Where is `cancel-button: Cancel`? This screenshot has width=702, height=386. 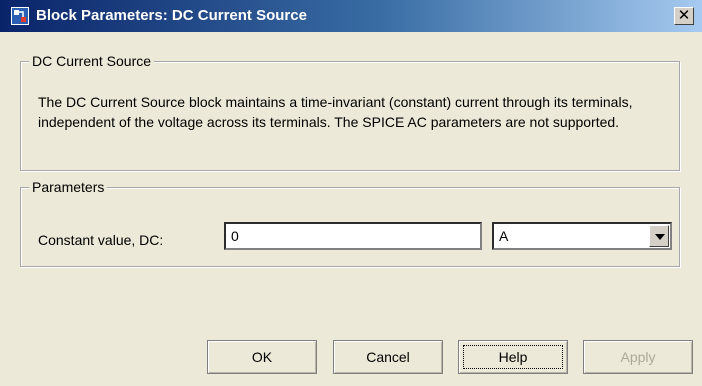 cancel-button: Cancel is located at coordinates (388, 357).